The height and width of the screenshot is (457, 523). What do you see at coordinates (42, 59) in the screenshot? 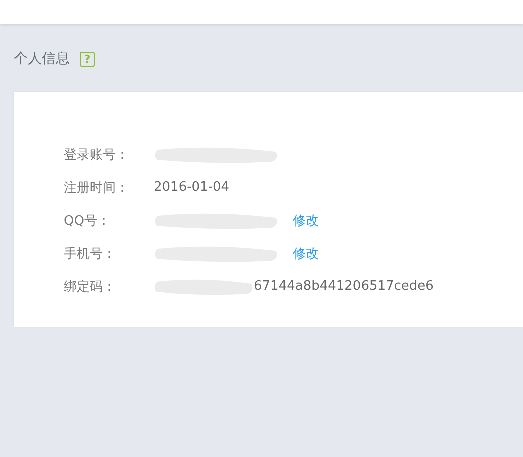
I see `section-title: 个人信息` at bounding box center [42, 59].